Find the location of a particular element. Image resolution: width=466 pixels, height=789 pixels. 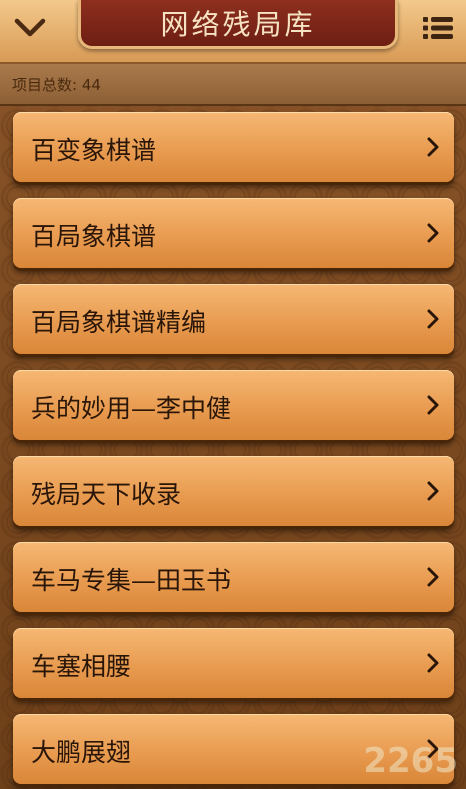

chevron-down-icon is located at coordinates (30, 27).